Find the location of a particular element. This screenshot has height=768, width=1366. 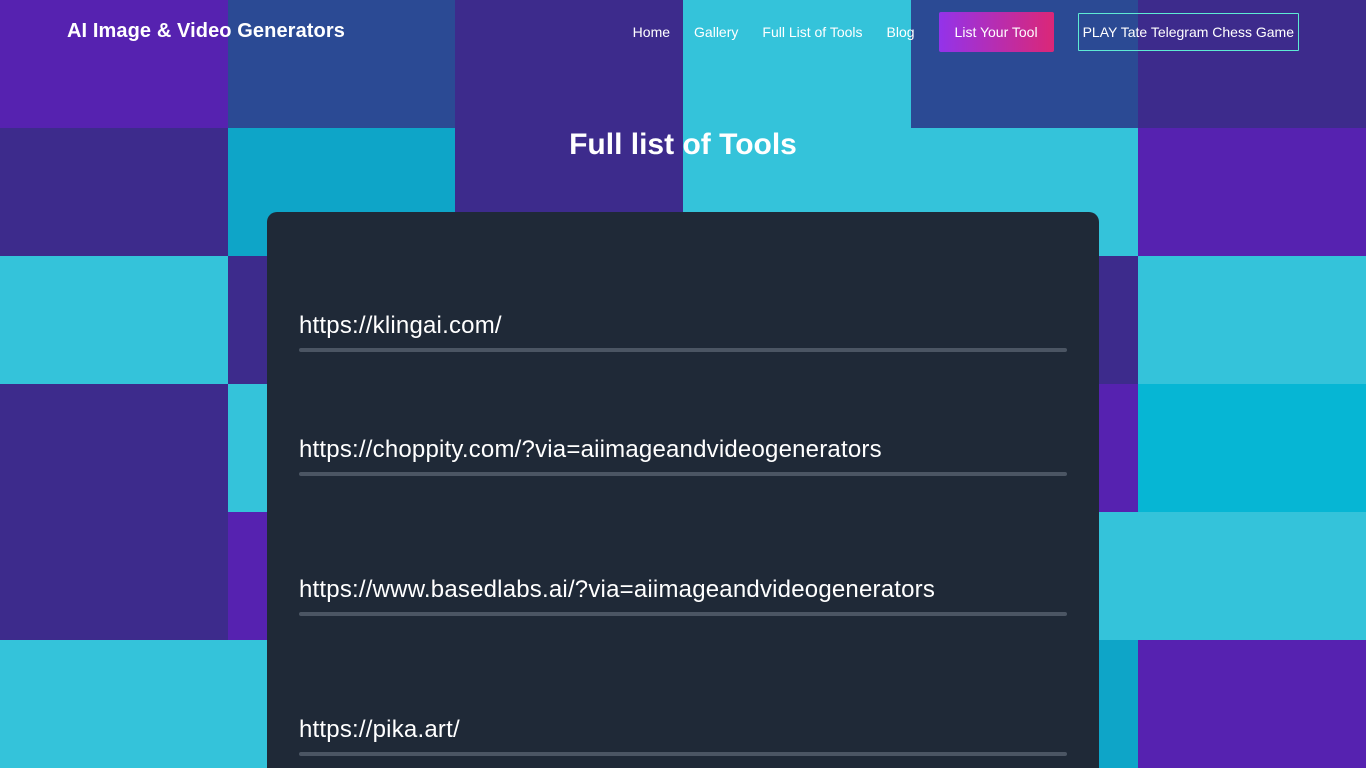

divider is located at coordinates (683, 754).